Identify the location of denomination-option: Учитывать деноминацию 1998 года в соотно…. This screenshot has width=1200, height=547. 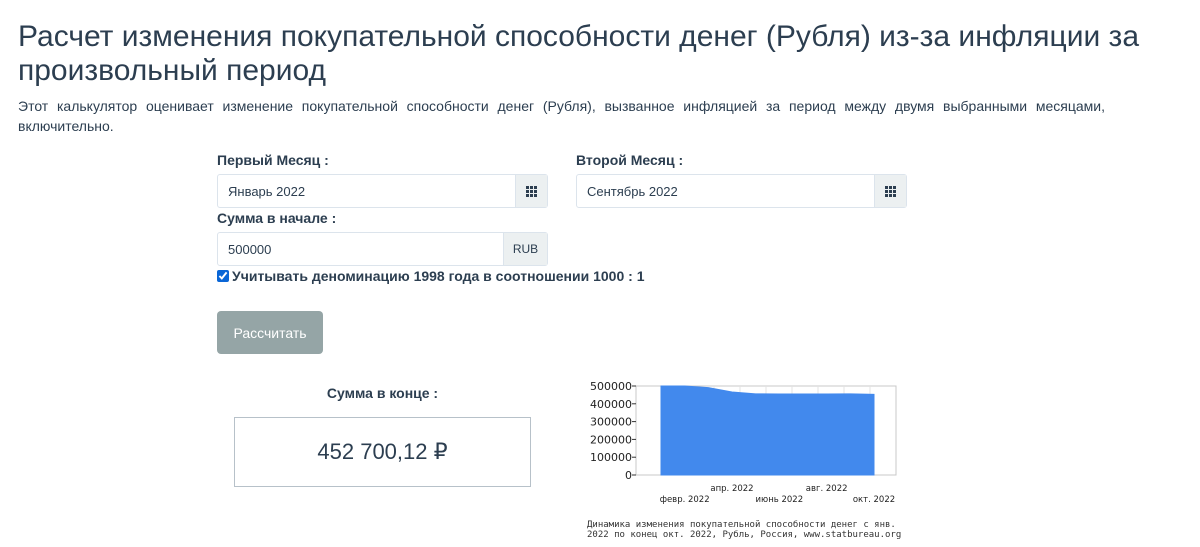
(430, 276).